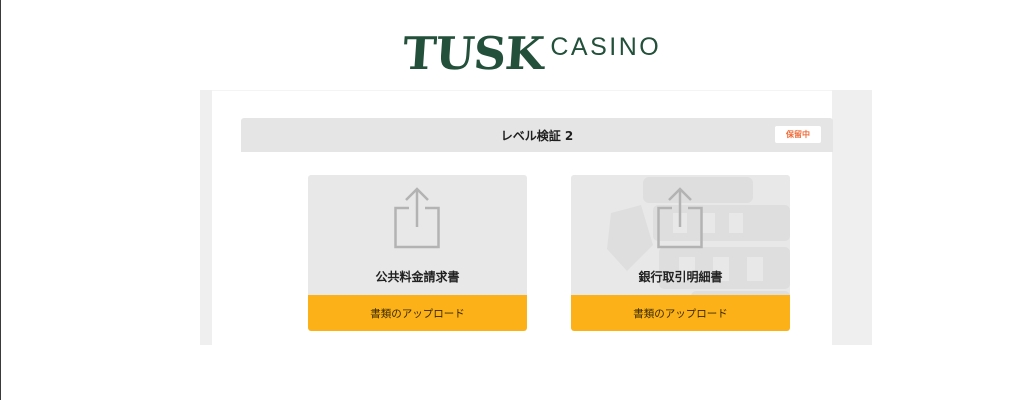 The width and height of the screenshot is (1024, 400). I want to click on level-title: レベル検証 2, so click(537, 135).